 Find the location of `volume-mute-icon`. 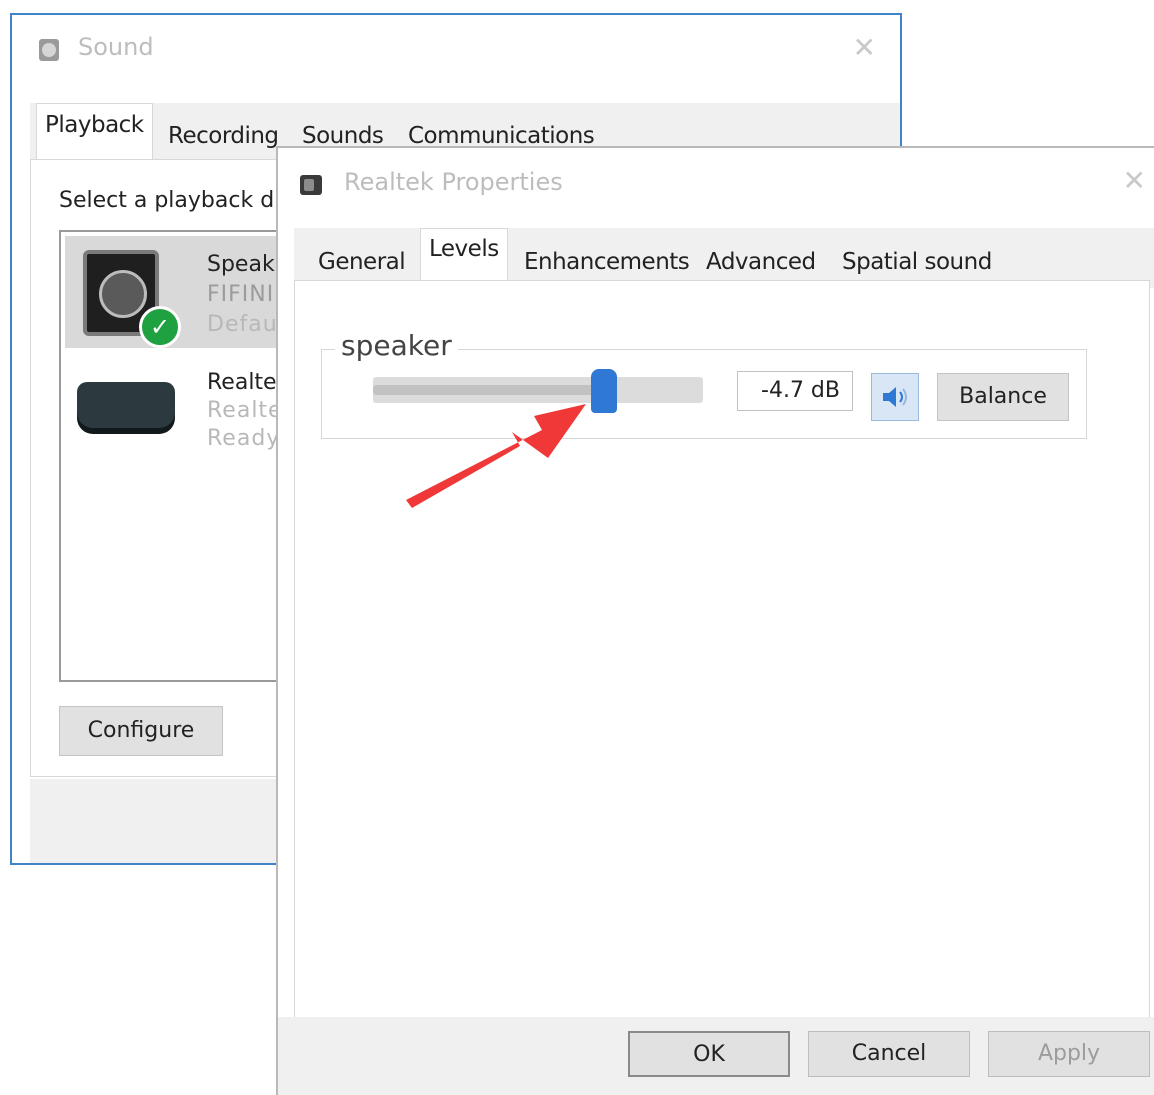

volume-mute-icon is located at coordinates (895, 397).